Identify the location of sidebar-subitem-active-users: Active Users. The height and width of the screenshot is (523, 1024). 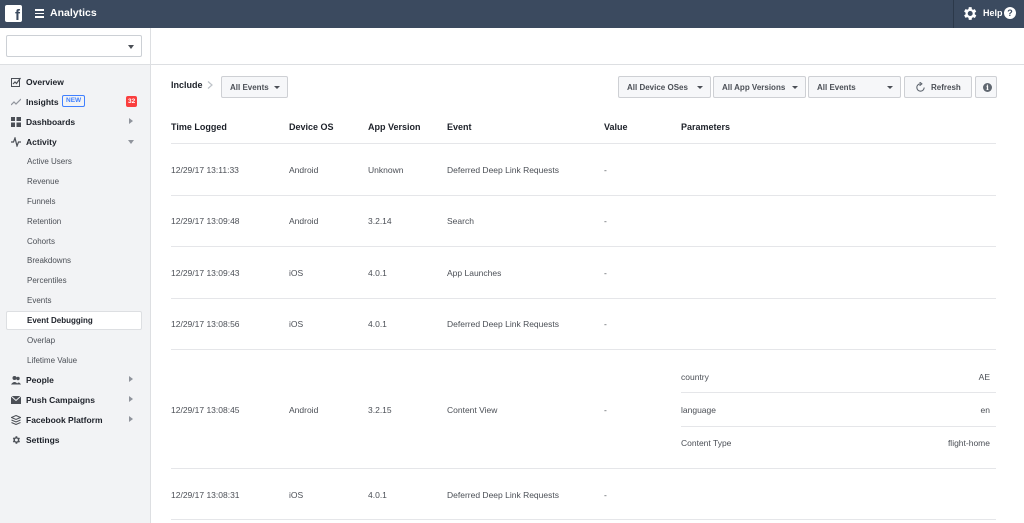
(74, 161).